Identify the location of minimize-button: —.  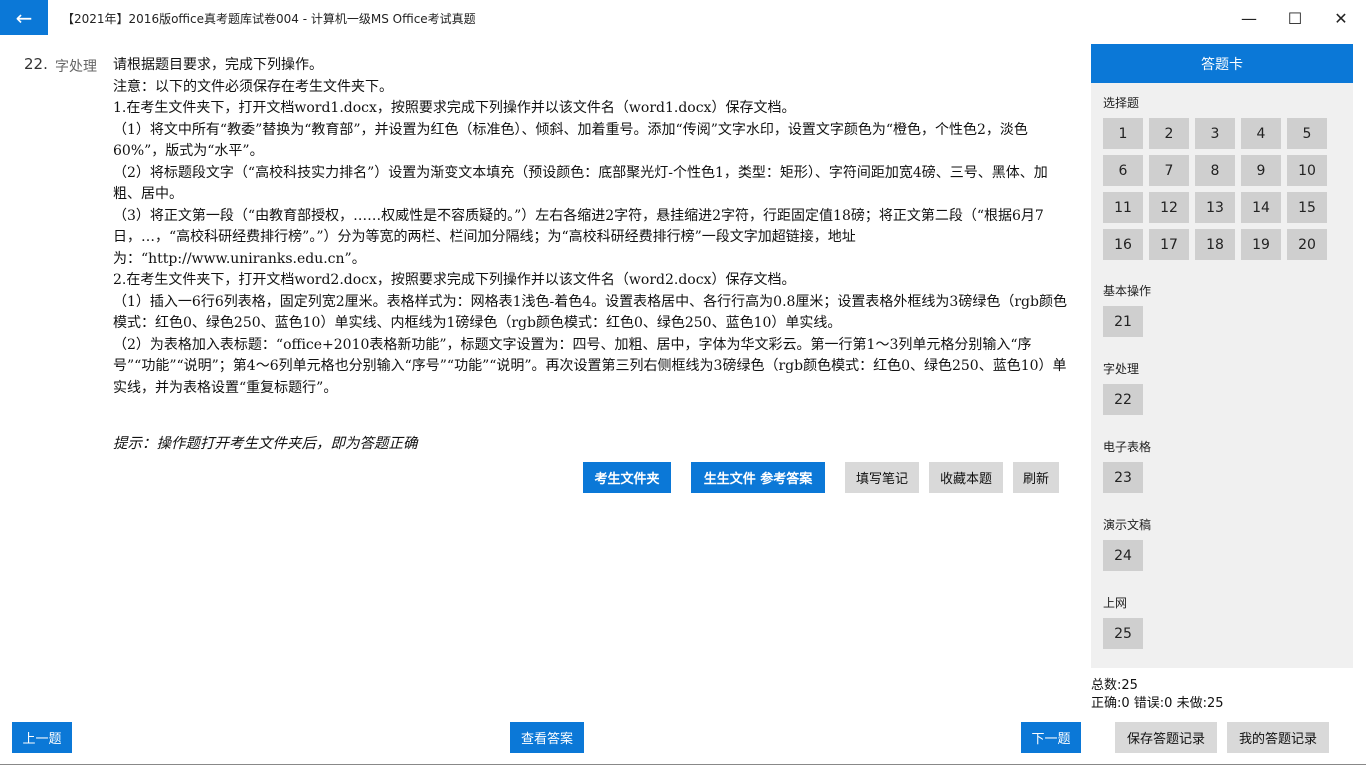
(1249, 18).